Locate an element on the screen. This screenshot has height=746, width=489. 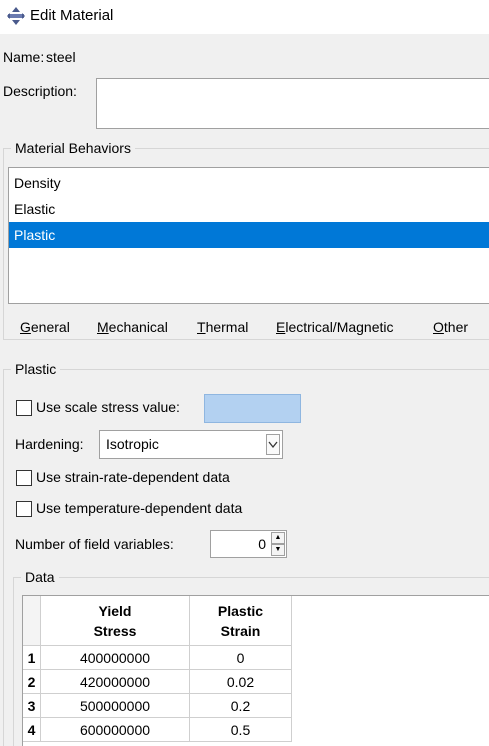
row-number: 4 is located at coordinates (32, 730).